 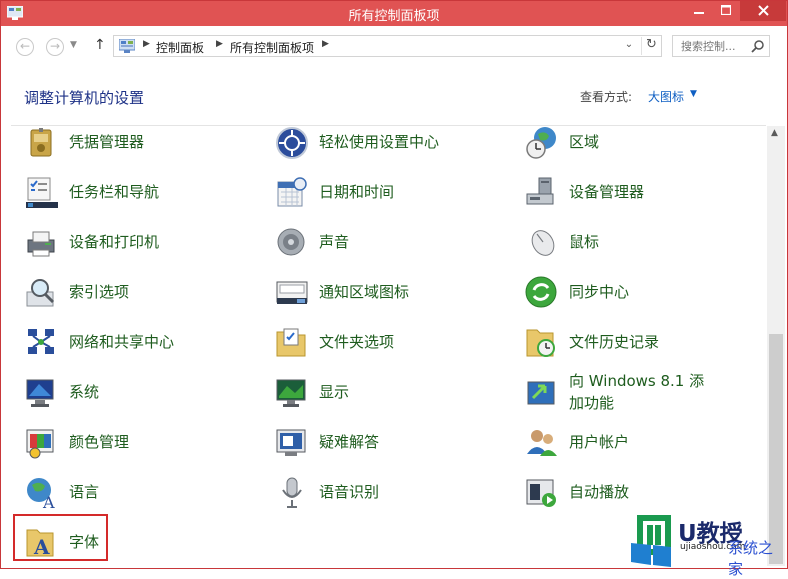 What do you see at coordinates (272, 47) in the screenshot?
I see `breadcrumb-all-items: 所有控制面板项` at bounding box center [272, 47].